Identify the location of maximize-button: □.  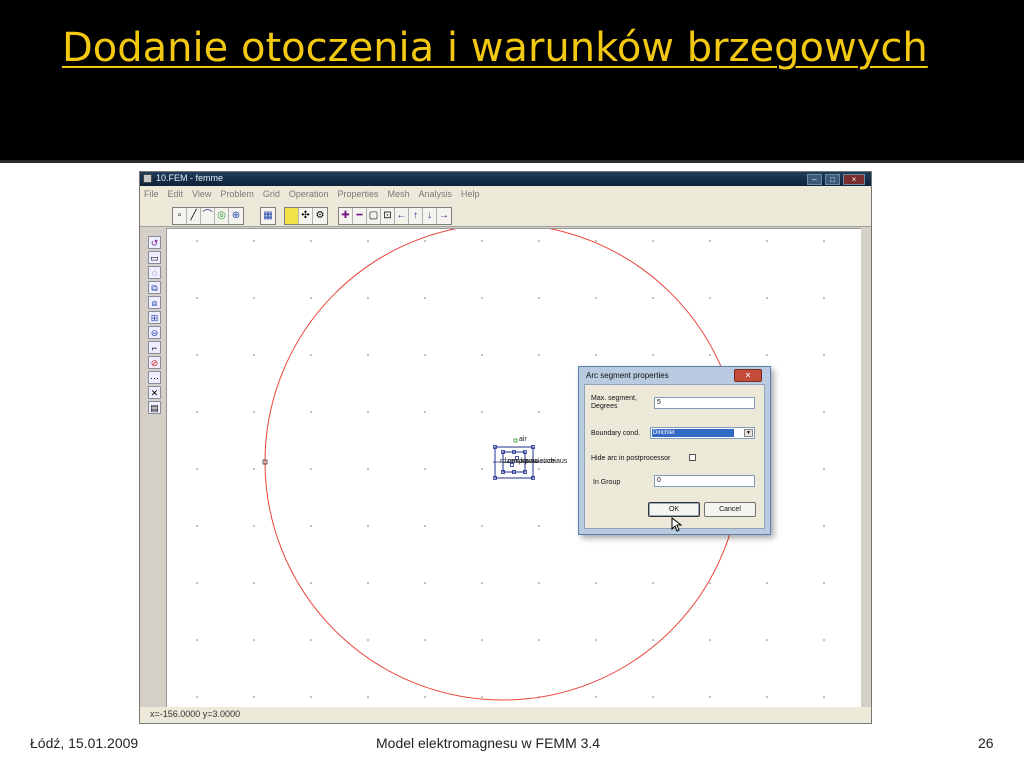
(832, 179).